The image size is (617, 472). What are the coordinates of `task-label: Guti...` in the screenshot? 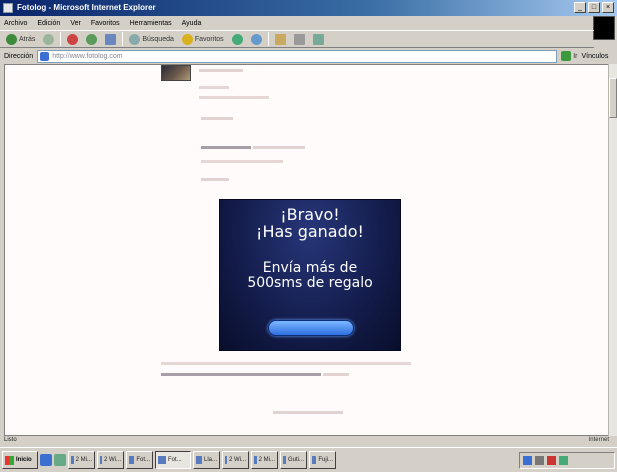 It's located at (295, 460).